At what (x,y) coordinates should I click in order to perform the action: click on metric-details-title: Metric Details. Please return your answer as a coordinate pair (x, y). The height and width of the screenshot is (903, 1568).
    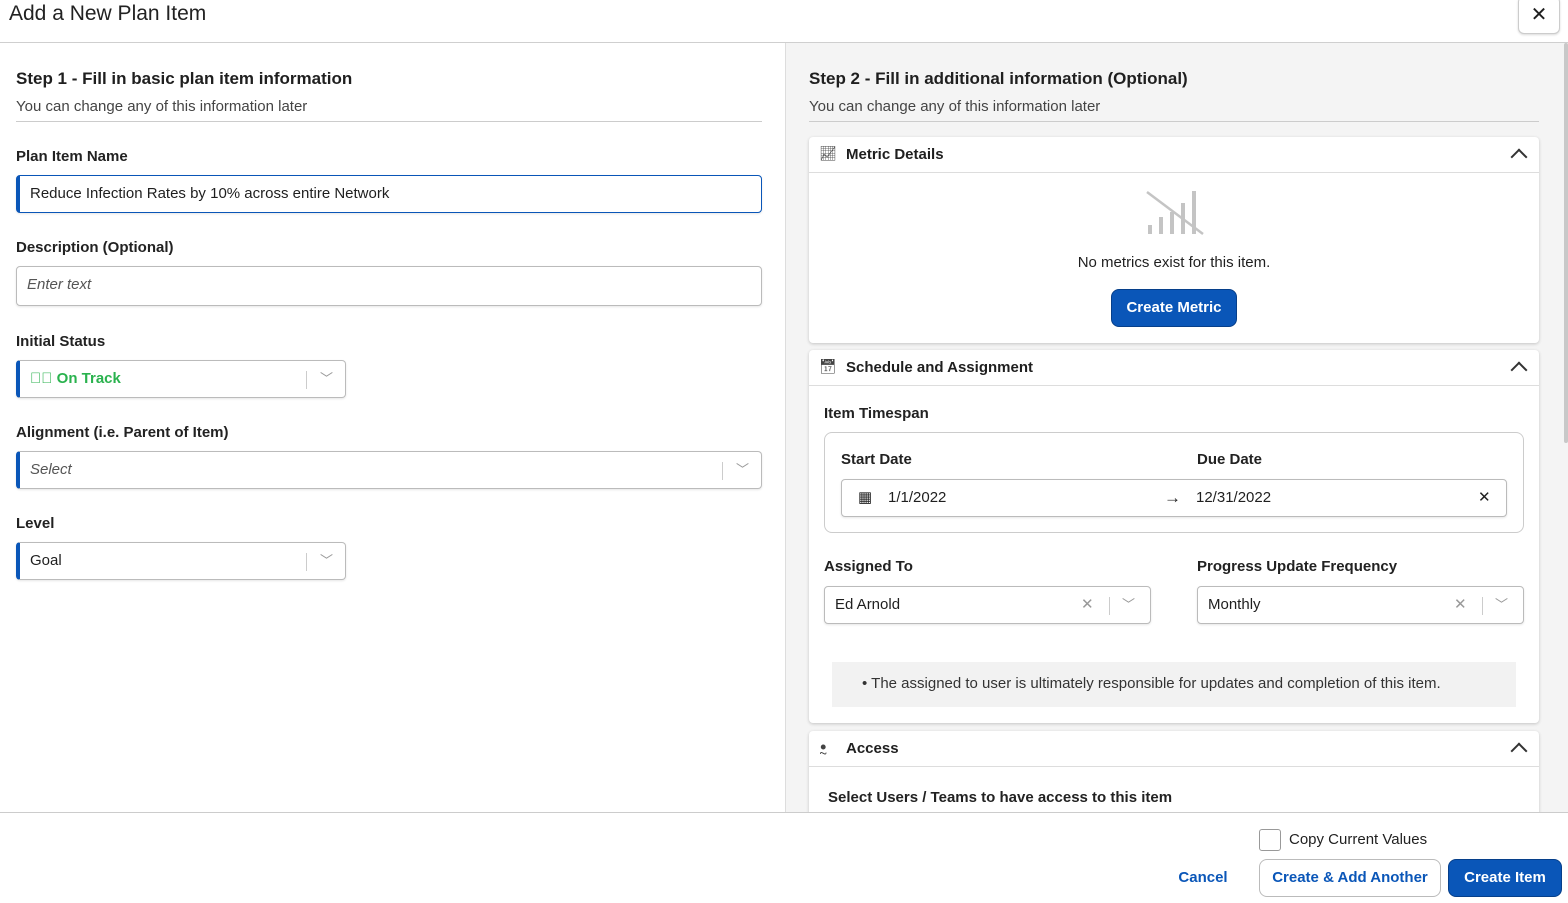
    Looking at the image, I should click on (895, 154).